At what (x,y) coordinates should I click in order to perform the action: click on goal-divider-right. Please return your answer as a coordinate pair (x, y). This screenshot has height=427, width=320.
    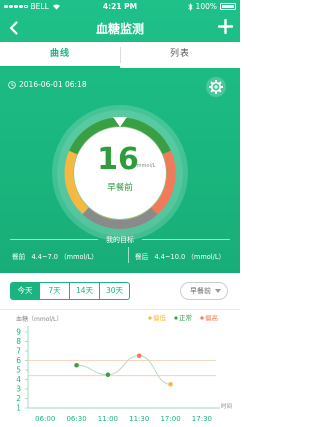
    Looking at the image, I should click on (186, 239).